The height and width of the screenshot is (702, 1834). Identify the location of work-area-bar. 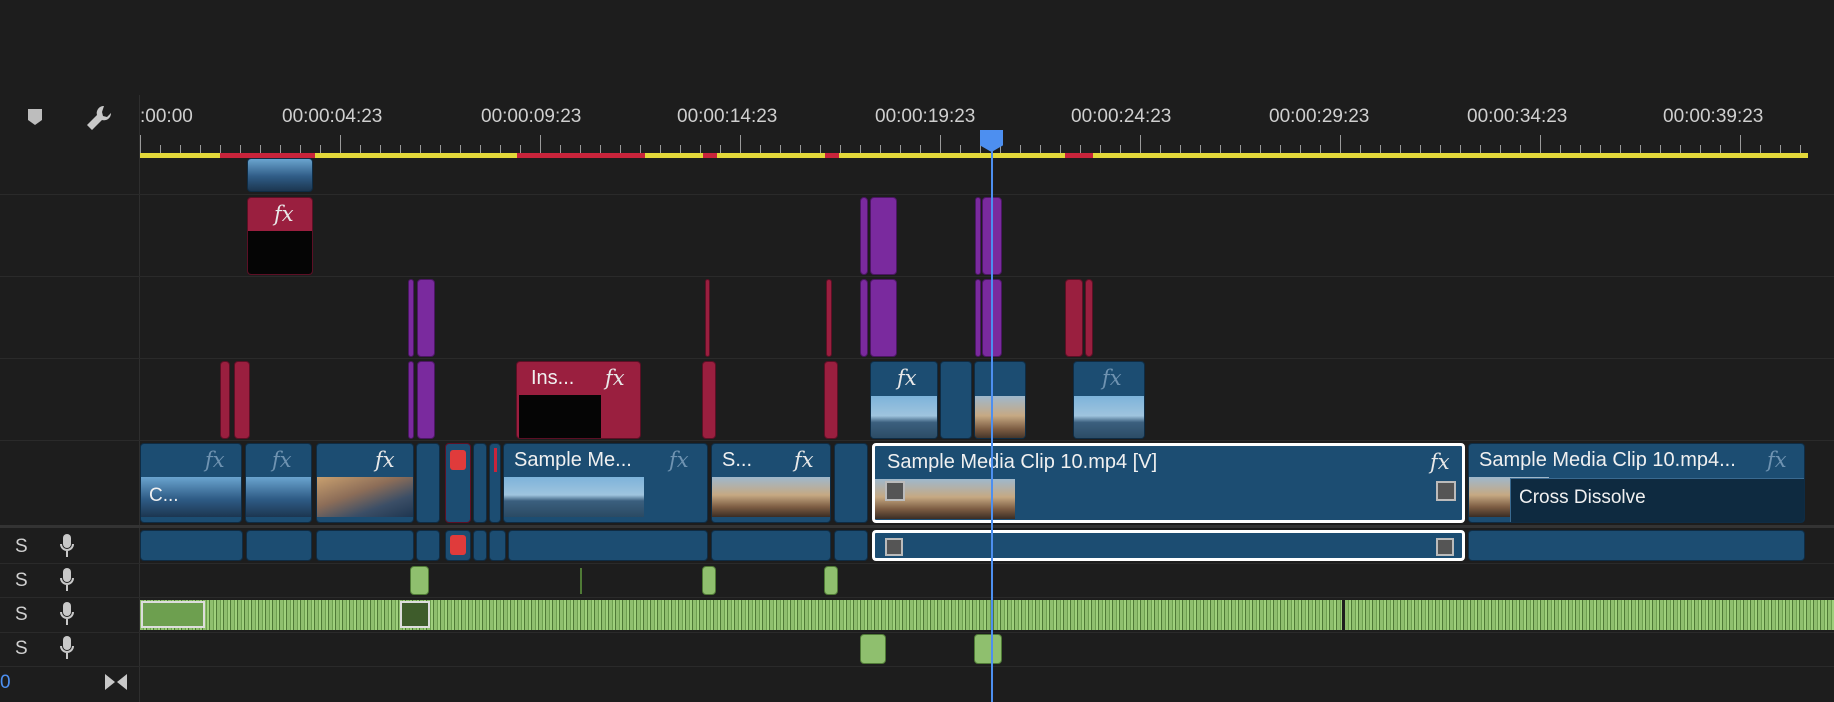
(974, 155).